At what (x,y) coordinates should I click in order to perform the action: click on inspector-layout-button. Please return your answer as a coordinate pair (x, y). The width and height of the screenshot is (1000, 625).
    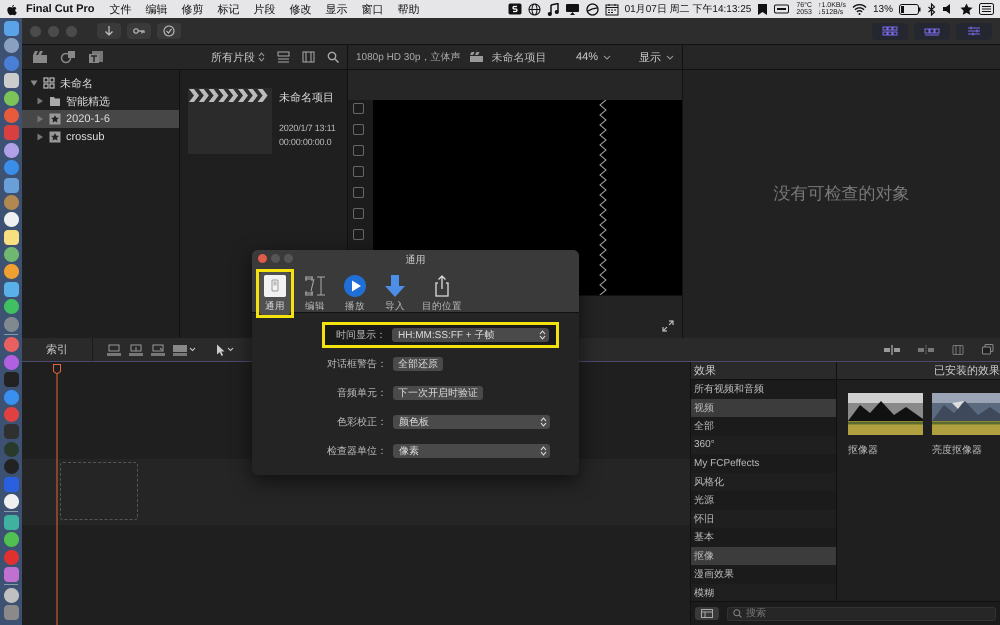
    Looking at the image, I should click on (974, 31).